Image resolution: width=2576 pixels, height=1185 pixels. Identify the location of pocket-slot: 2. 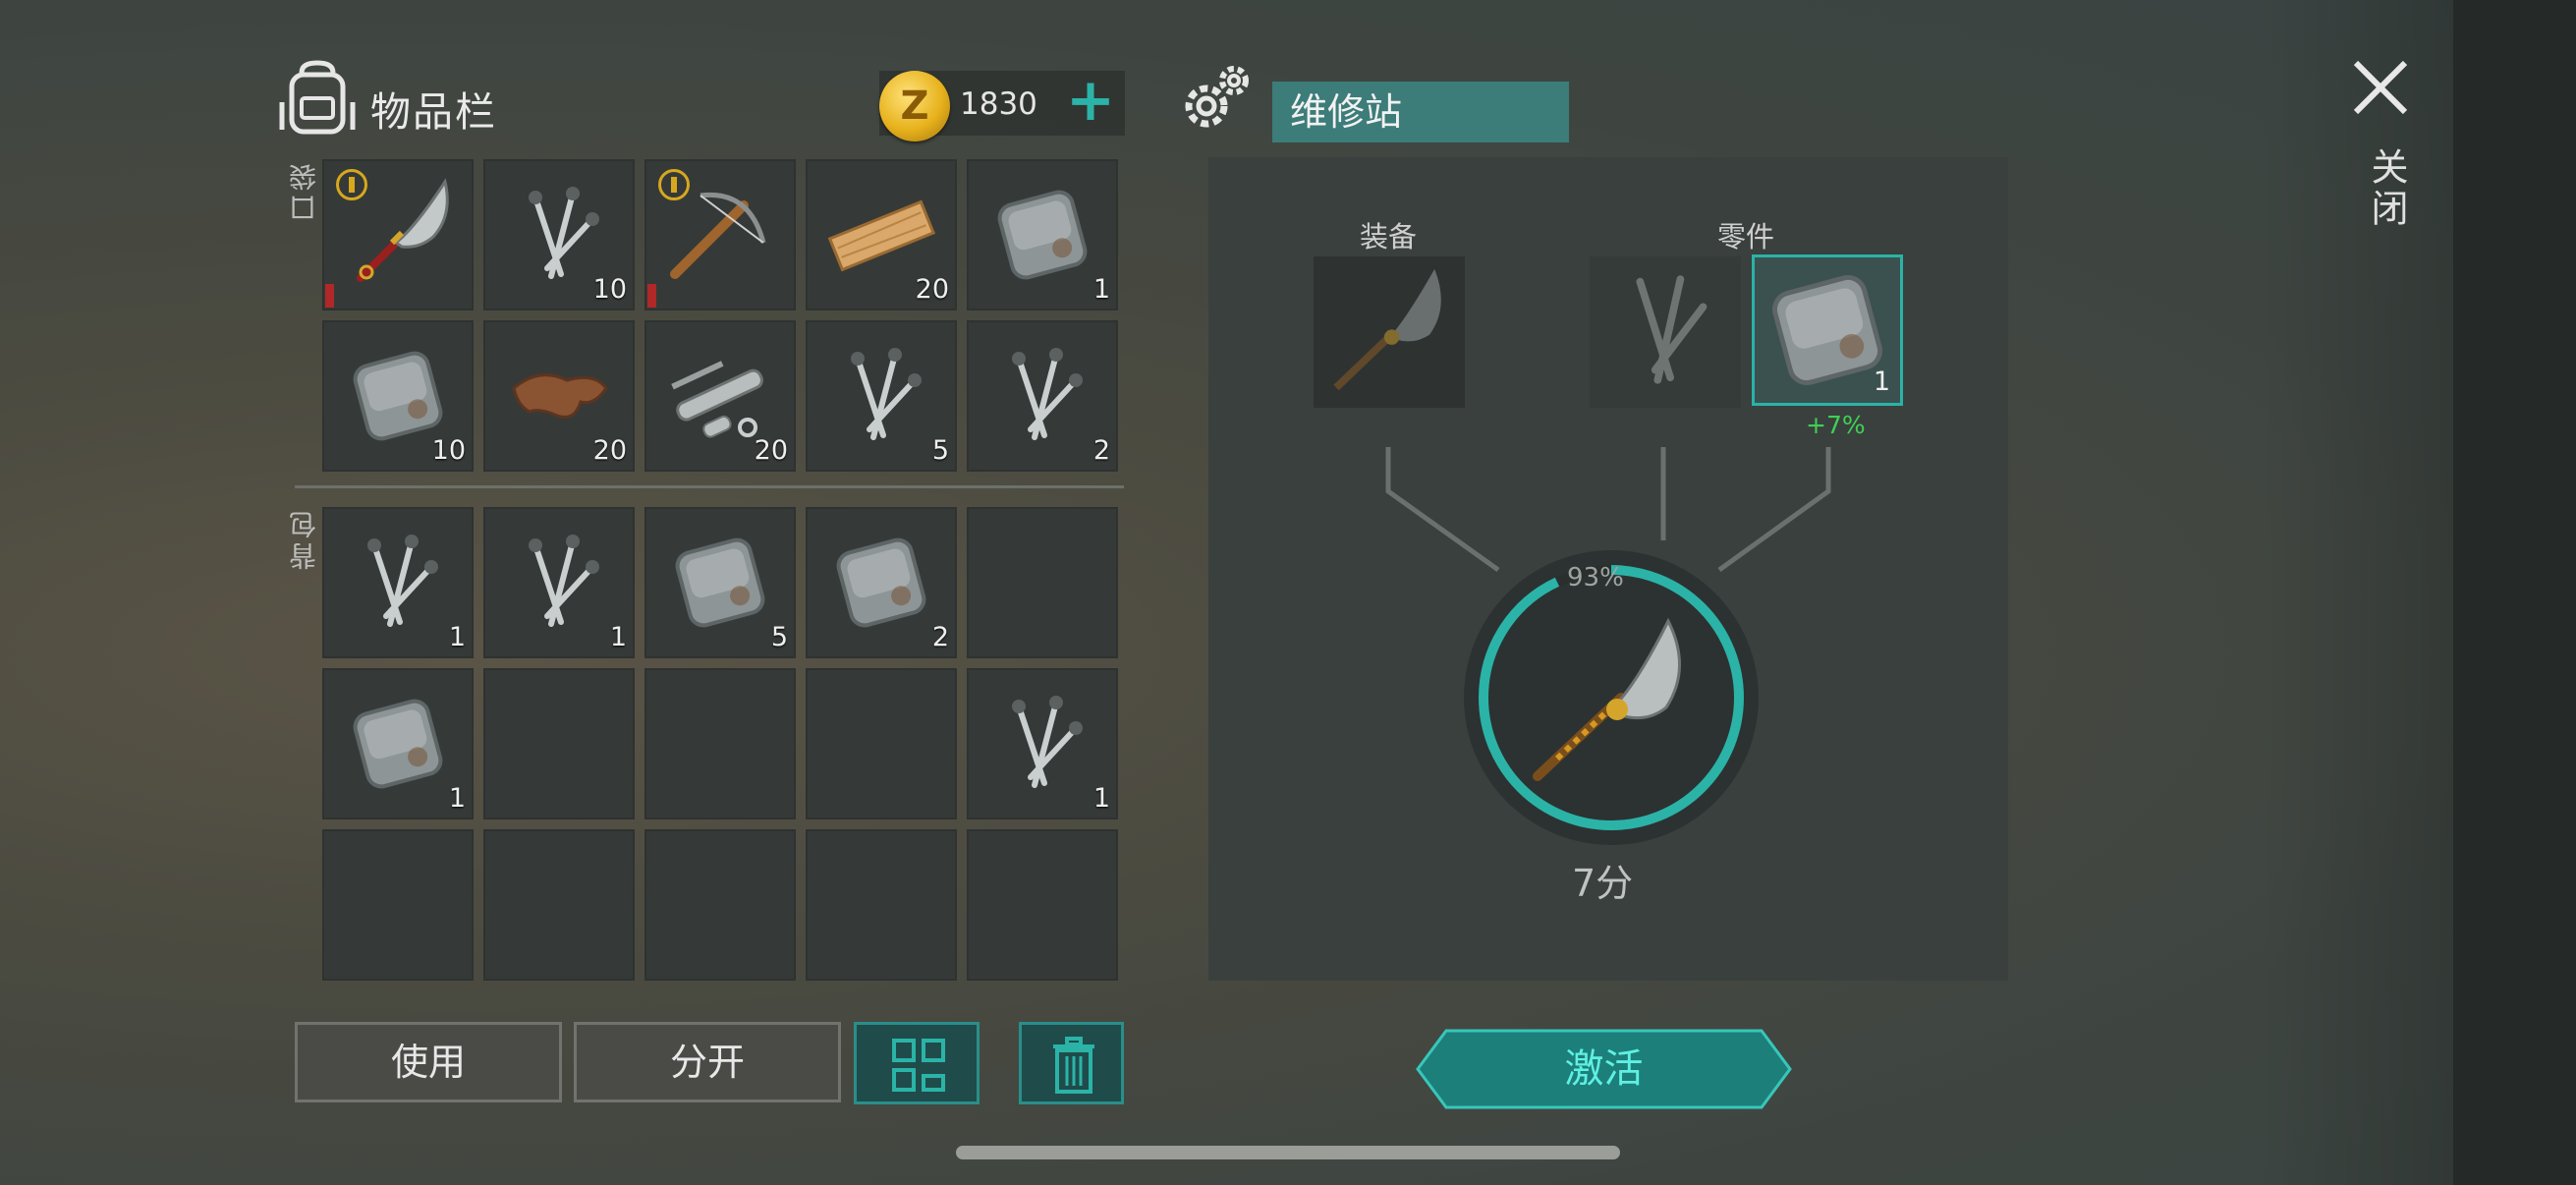
(1042, 396).